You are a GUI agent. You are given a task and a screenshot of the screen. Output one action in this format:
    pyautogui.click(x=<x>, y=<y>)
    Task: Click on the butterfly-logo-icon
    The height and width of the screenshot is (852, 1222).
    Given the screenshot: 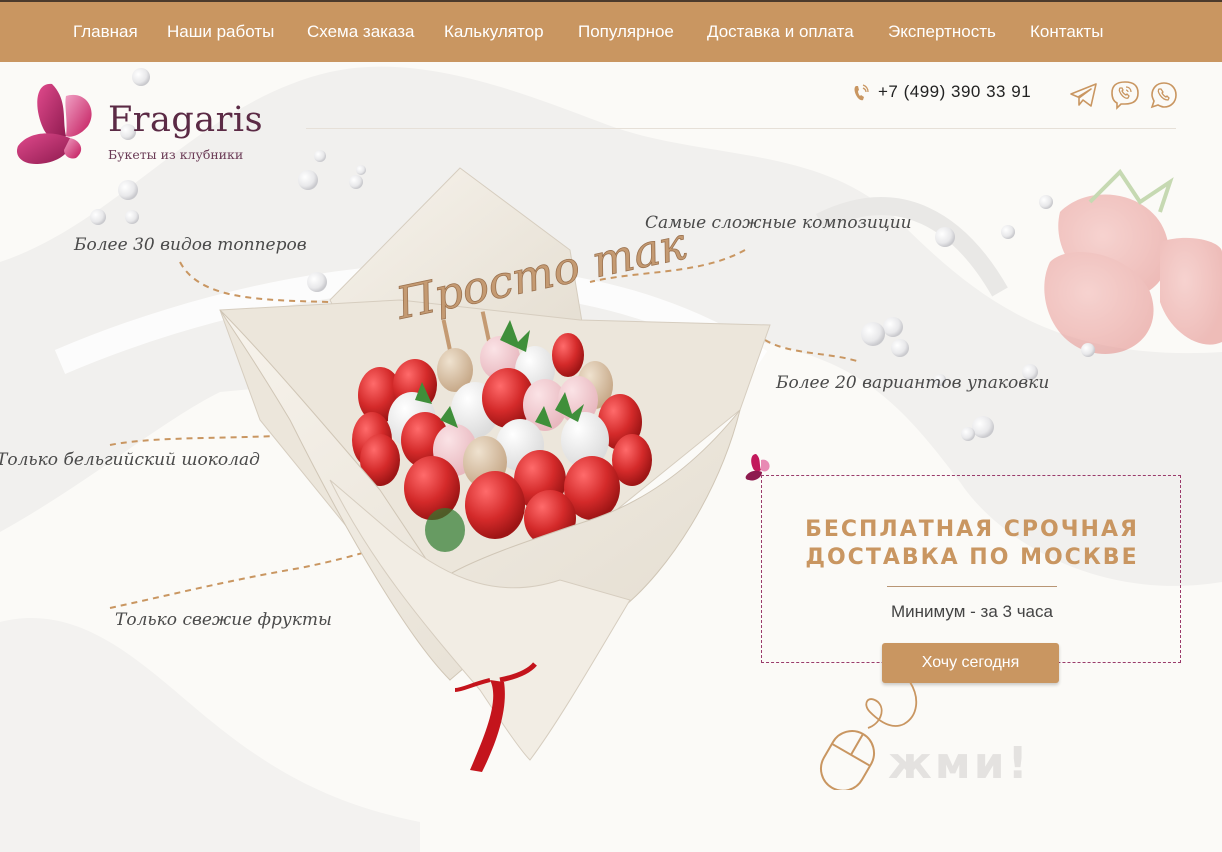 What is the action you would take?
    pyautogui.click(x=56, y=124)
    